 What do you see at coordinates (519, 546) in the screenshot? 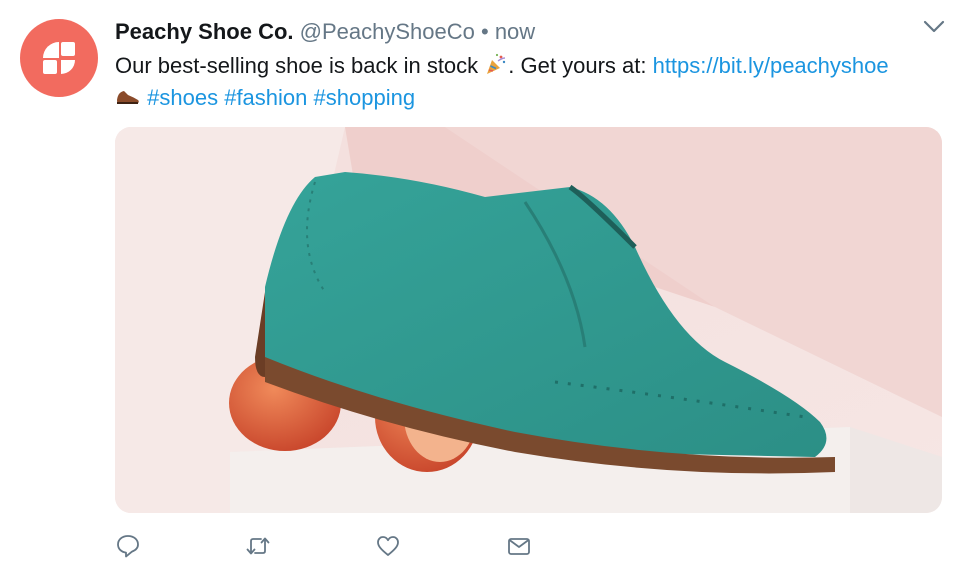
I see `envelope-icon` at bounding box center [519, 546].